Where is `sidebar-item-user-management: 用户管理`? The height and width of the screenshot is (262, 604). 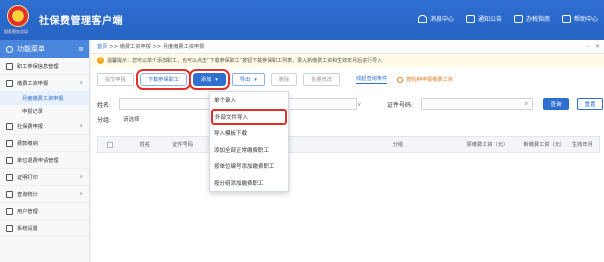 sidebar-item-user-management: 用户管理 is located at coordinates (44, 211).